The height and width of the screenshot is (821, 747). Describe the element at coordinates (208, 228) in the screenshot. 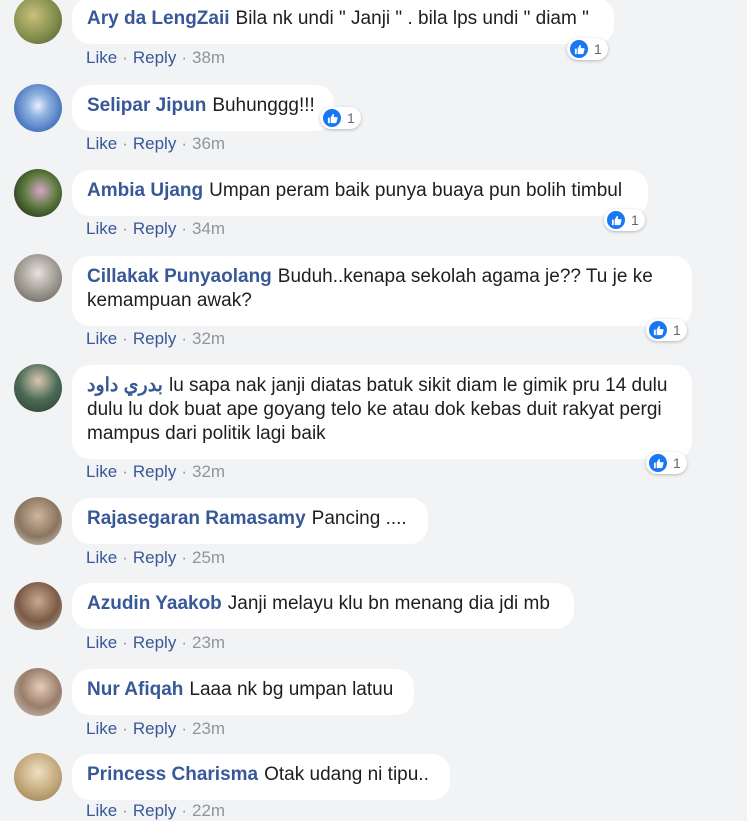

I see `comment-timestamp: 34m` at that location.